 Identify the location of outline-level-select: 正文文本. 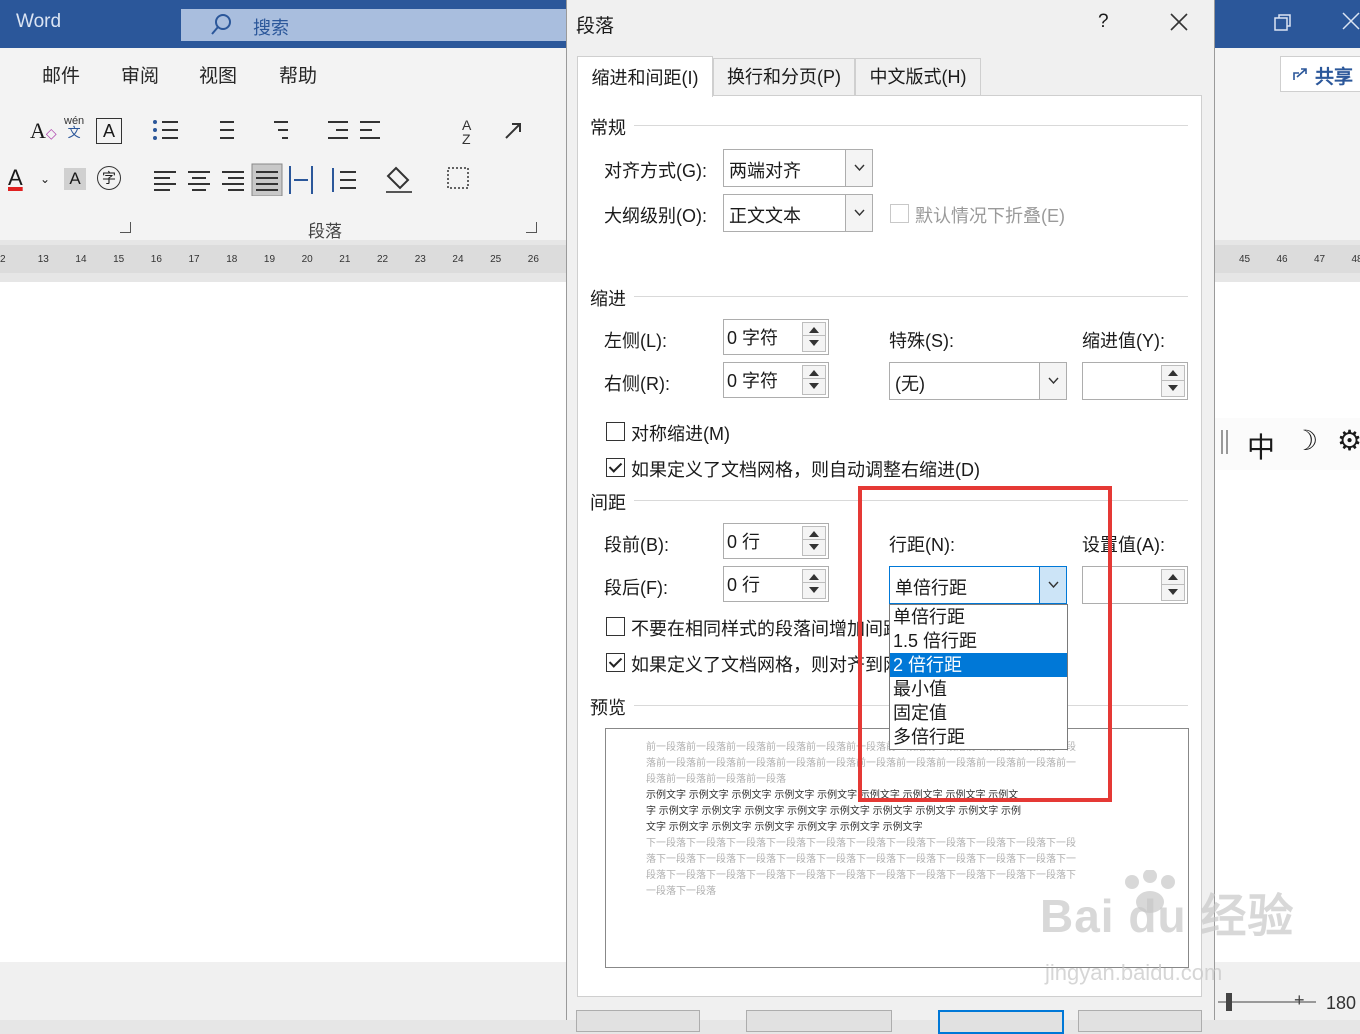
(798, 213).